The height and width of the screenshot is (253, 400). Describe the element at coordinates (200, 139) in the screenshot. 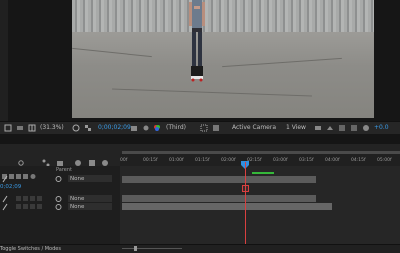

I see `panel-gap` at that location.